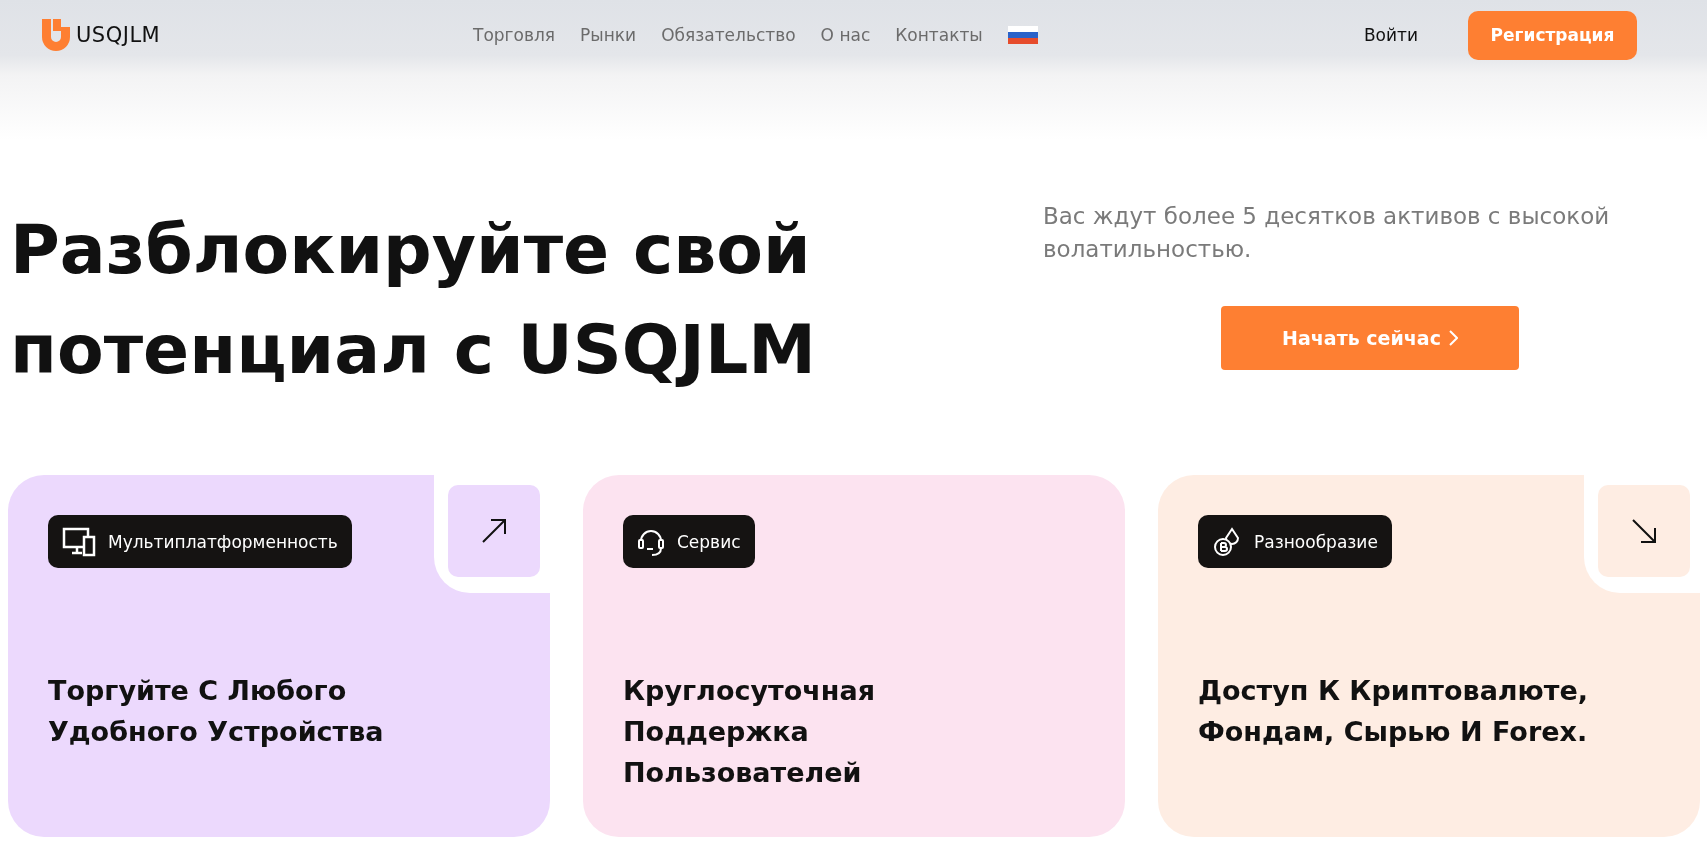 Image resolution: width=1707 pixels, height=844 pixels. What do you see at coordinates (1370, 338) in the screenshot?
I see `start-button: Начать сейчас` at bounding box center [1370, 338].